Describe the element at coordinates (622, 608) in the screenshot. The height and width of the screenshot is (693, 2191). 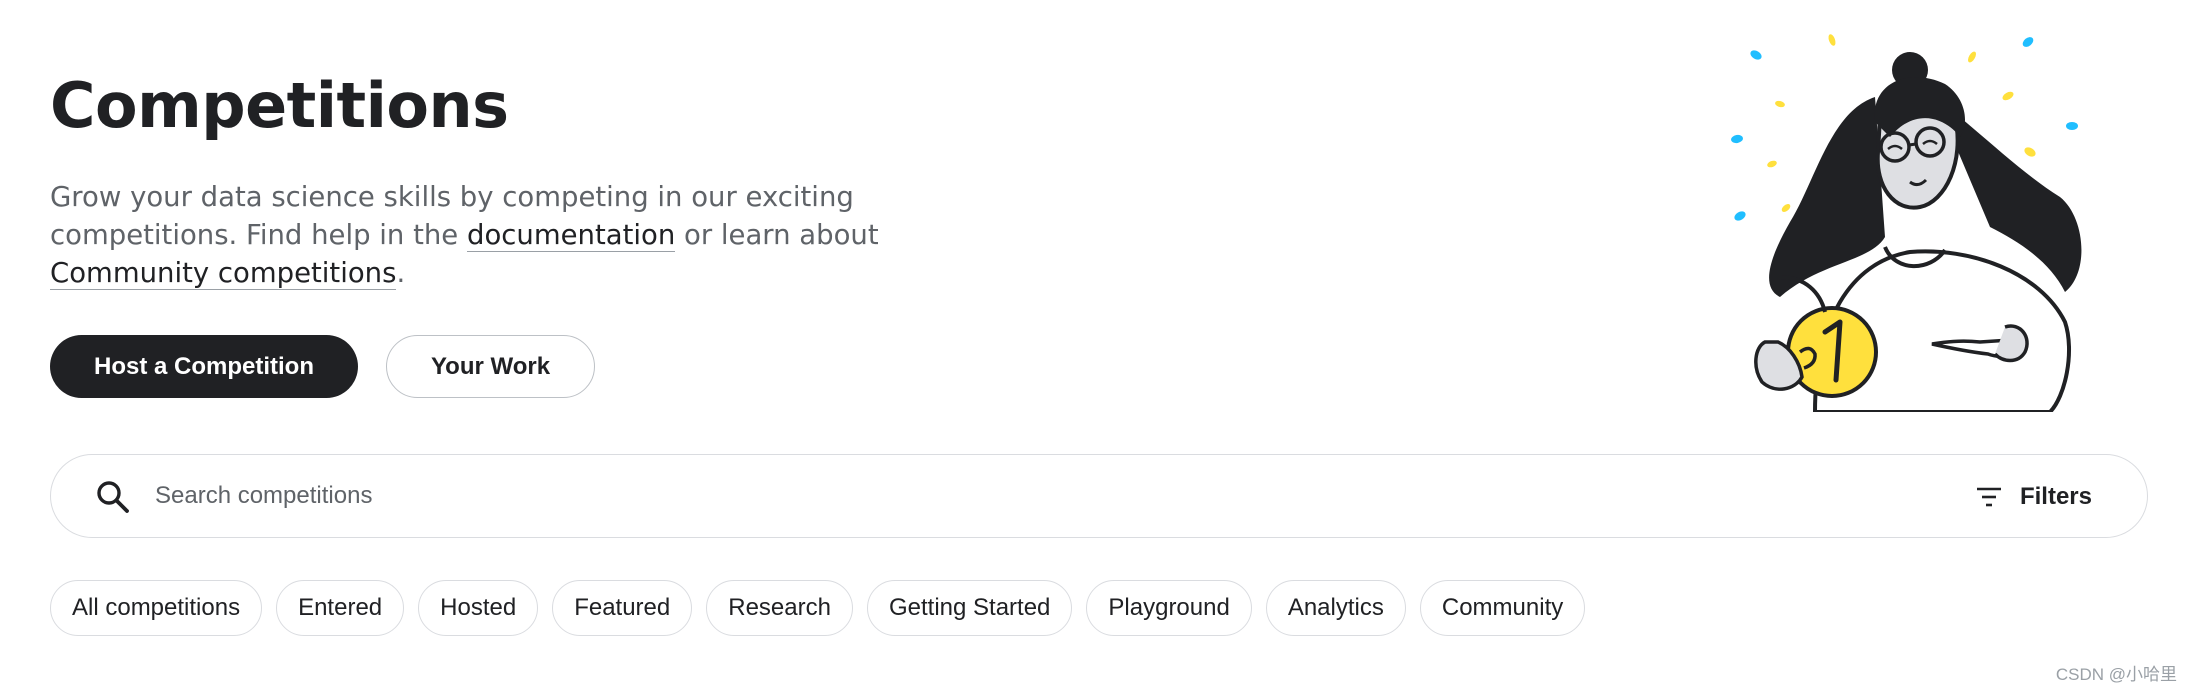
I see `chip-featured: Featured` at that location.